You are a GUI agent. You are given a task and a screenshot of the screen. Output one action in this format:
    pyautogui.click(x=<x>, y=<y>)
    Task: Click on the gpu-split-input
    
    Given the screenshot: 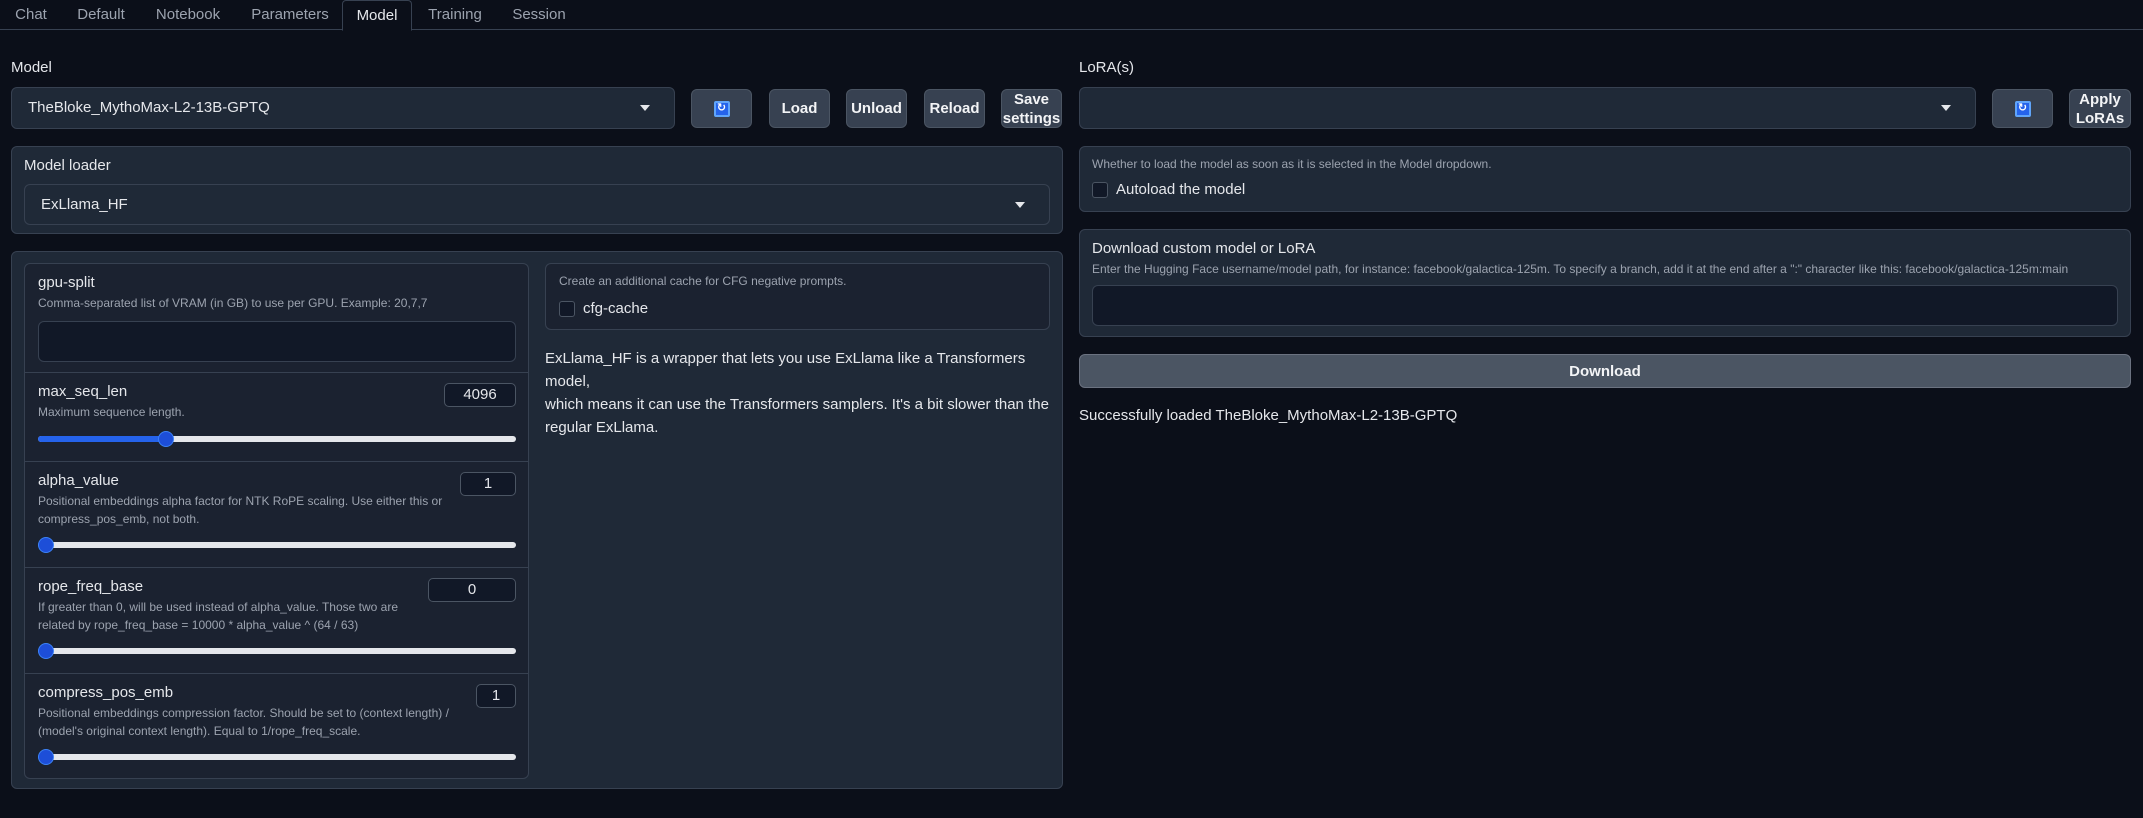 What is the action you would take?
    pyautogui.click(x=277, y=341)
    